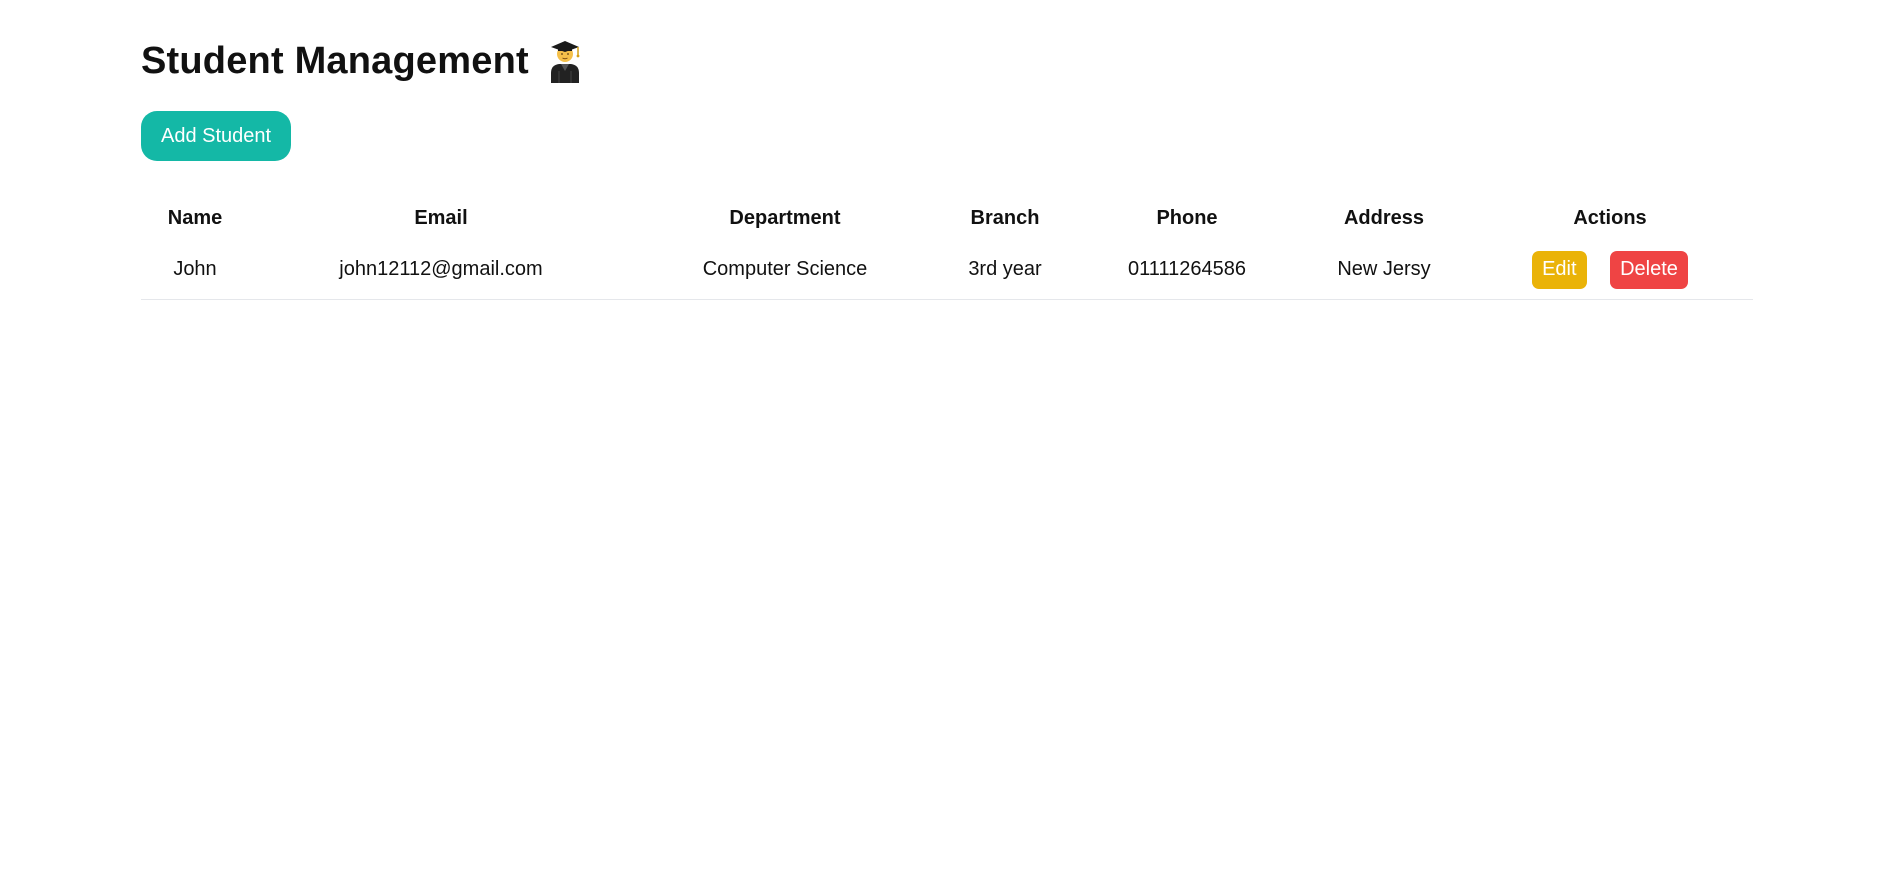 The width and height of the screenshot is (1886, 869). I want to click on cell-actions: Edit Delete, so click(1610, 270).